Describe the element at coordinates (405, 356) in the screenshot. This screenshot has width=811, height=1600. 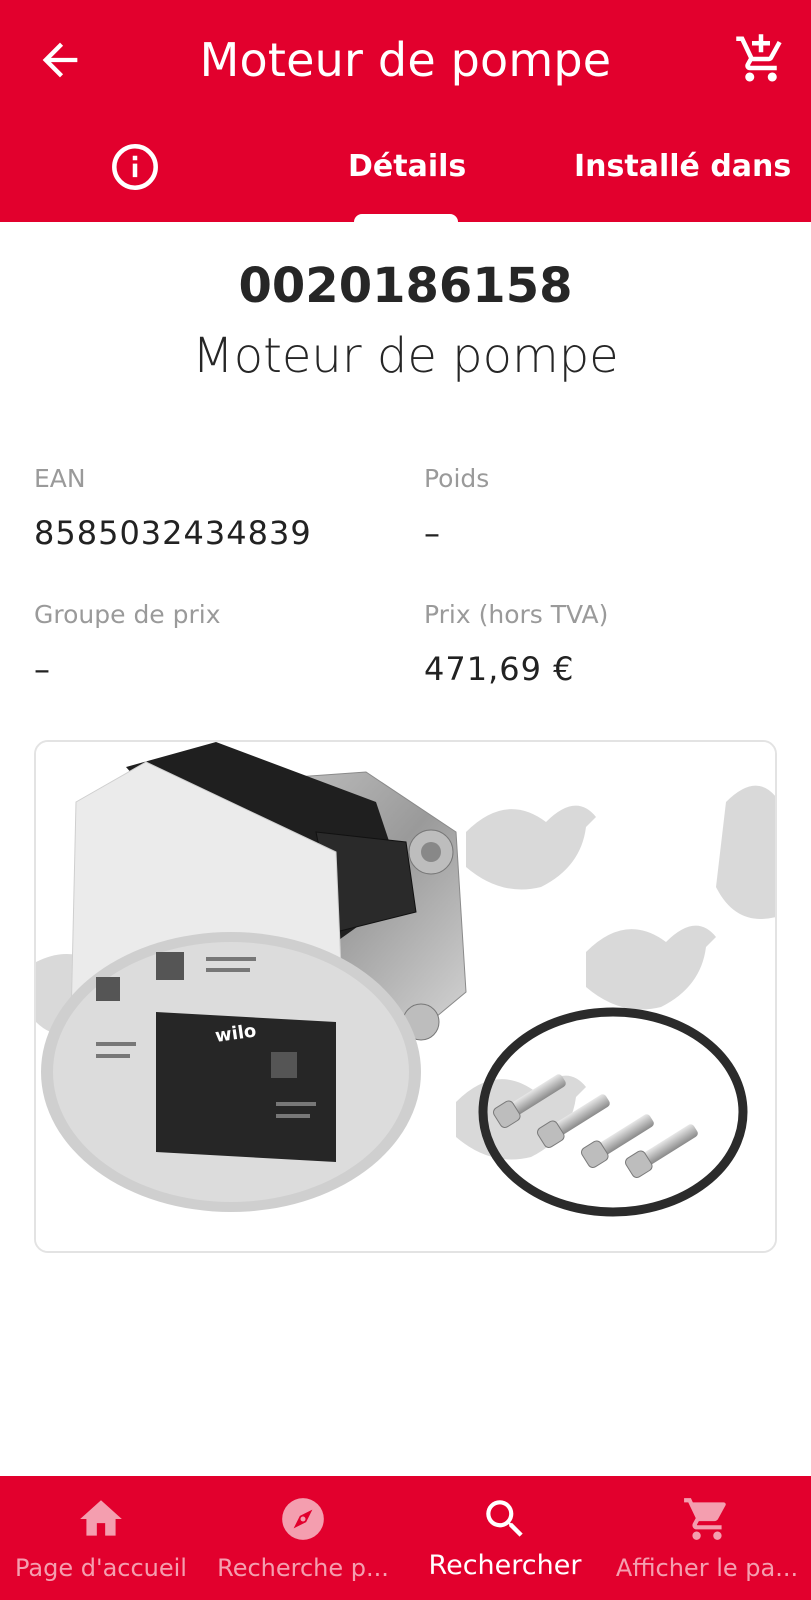
I see `part-name: Moteur de pompe` at that location.